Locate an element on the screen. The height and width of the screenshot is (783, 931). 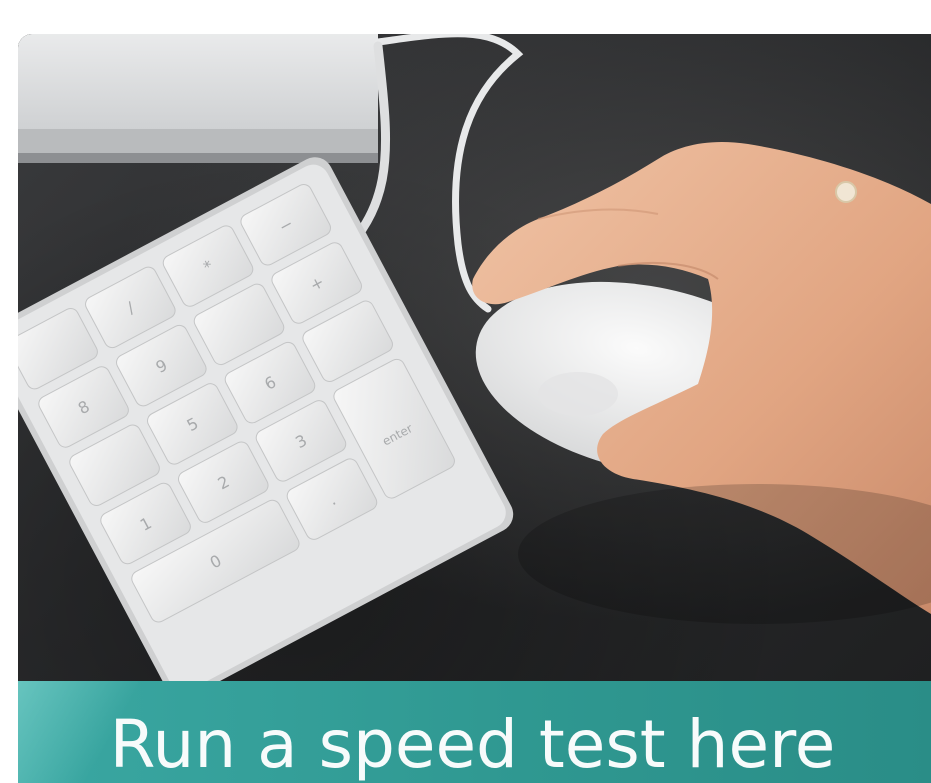
speed-test-button: Run a speed test here is located at coordinates (474, 732).